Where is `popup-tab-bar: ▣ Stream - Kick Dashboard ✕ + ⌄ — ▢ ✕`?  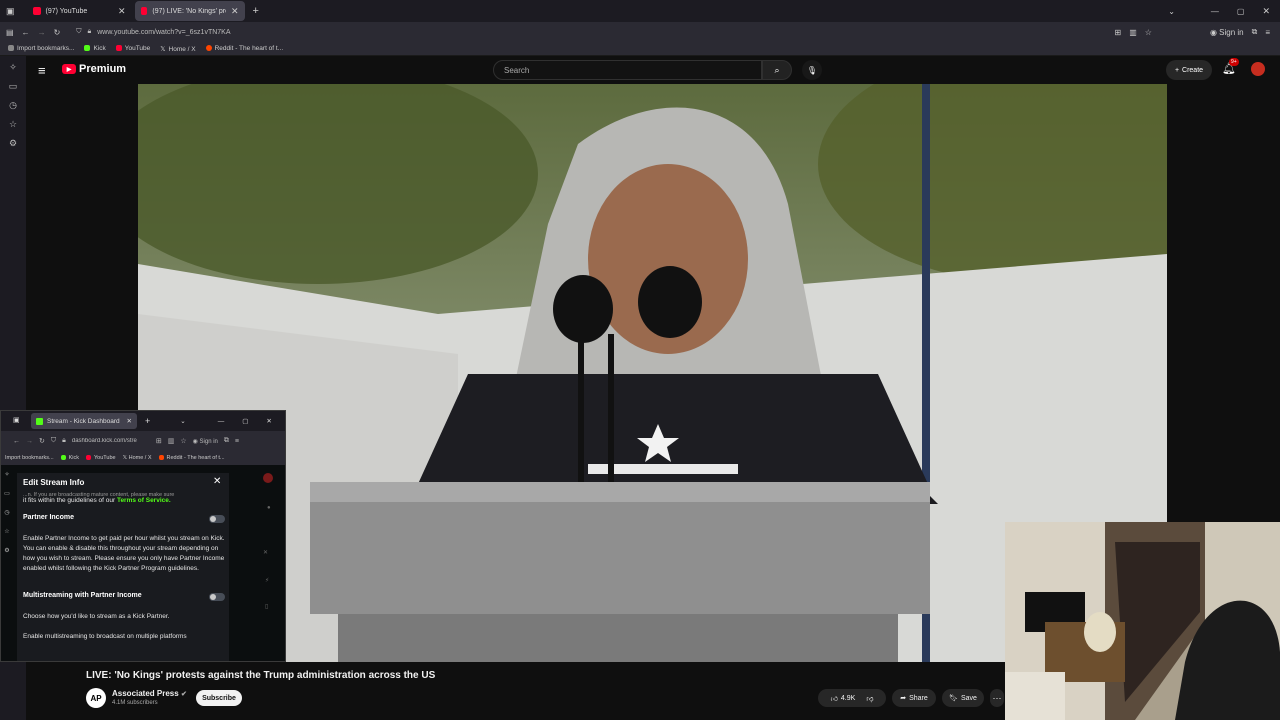 popup-tab-bar: ▣ Stream - Kick Dashboard ✕ + ⌄ — ▢ ✕ is located at coordinates (143, 421).